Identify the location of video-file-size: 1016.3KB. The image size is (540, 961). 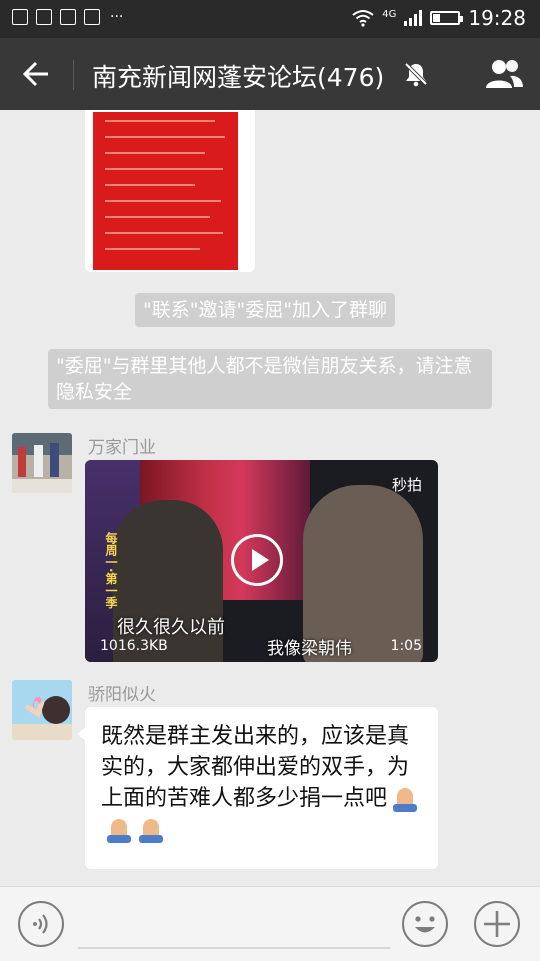
(134, 646).